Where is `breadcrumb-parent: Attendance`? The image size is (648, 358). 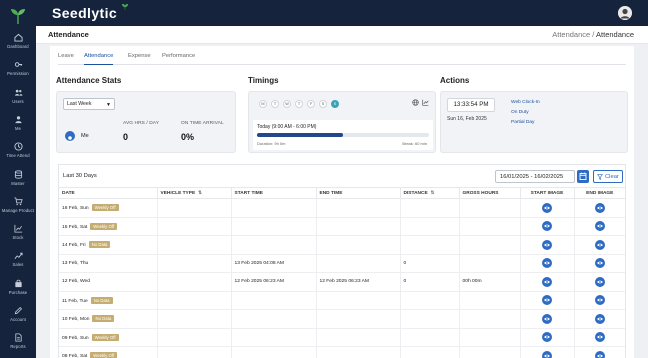
breadcrumb-parent: Attendance is located at coordinates (571, 34).